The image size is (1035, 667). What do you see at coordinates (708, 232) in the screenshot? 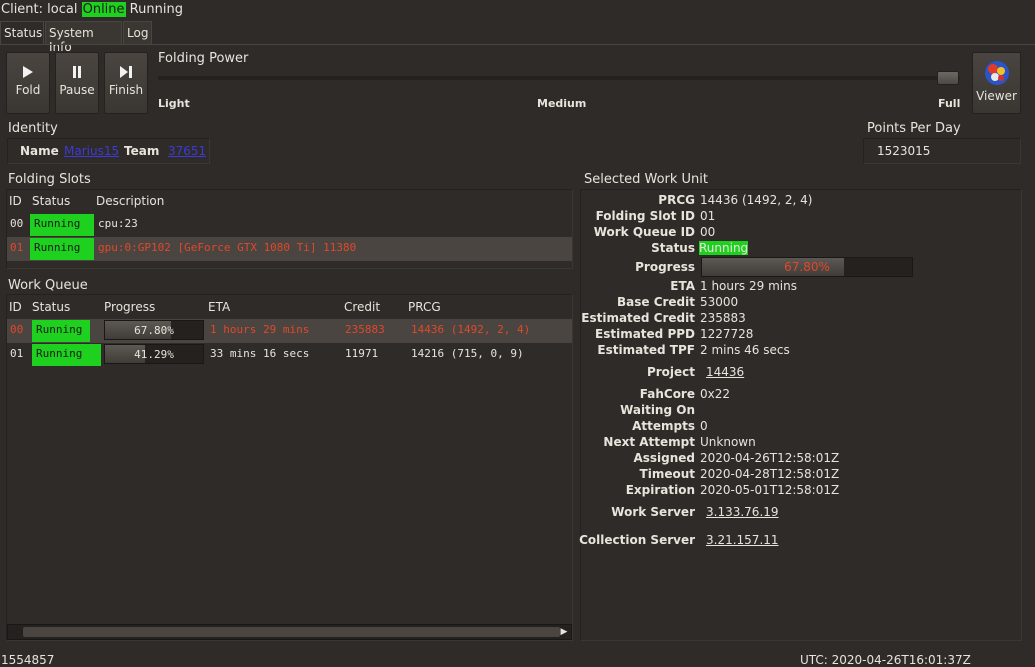
I see `wu-queue-value: 00` at bounding box center [708, 232].